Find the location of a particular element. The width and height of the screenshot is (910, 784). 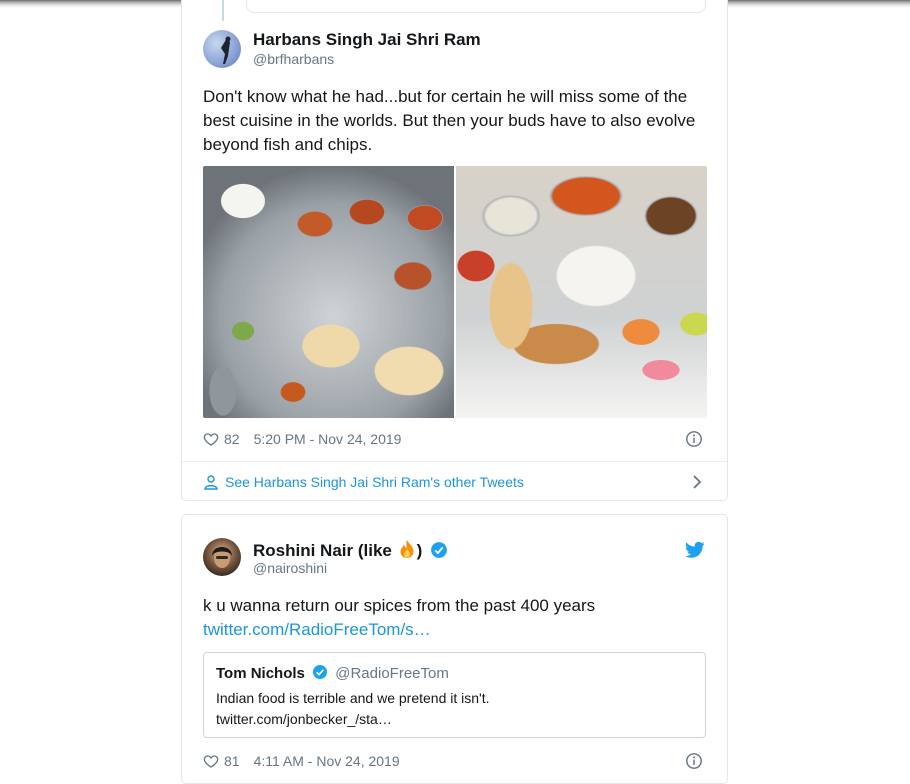

tweet-meta: 81 4:11 AM - Nov 24, 2019 is located at coordinates (301, 761).